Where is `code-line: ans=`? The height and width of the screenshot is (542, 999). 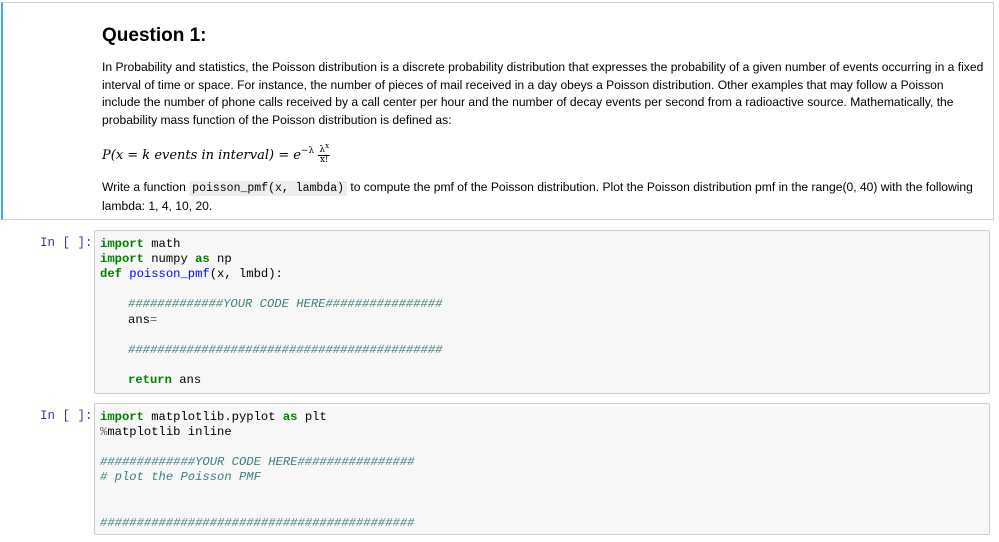
code-line: ans= is located at coordinates (143, 320).